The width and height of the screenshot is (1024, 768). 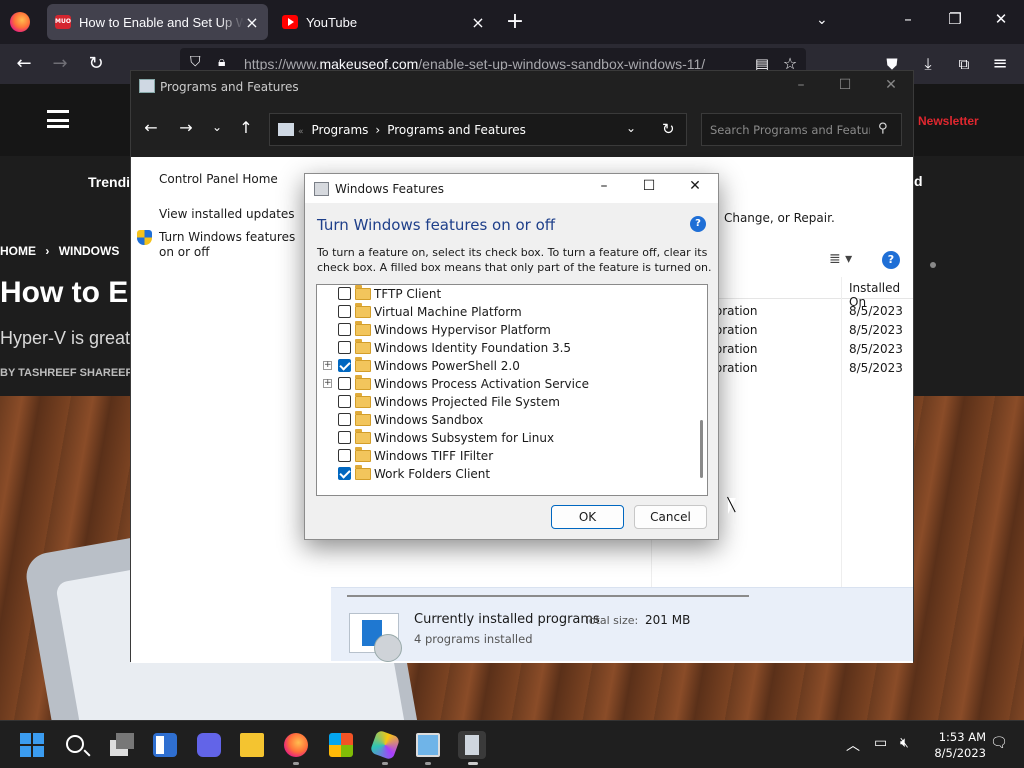 I want to click on close-window-icon: ✕, so click(x=1001, y=19).